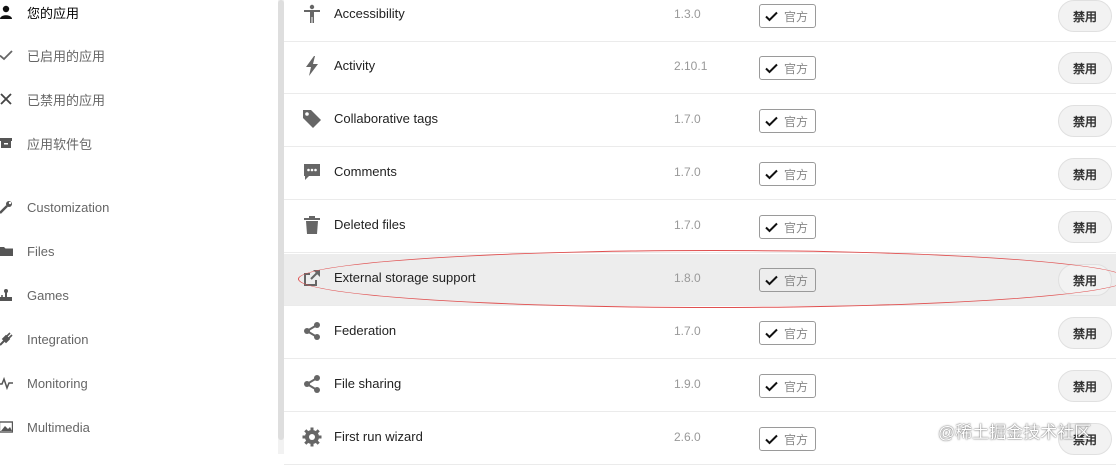  I want to click on app-name: Deleted files, so click(370, 224).